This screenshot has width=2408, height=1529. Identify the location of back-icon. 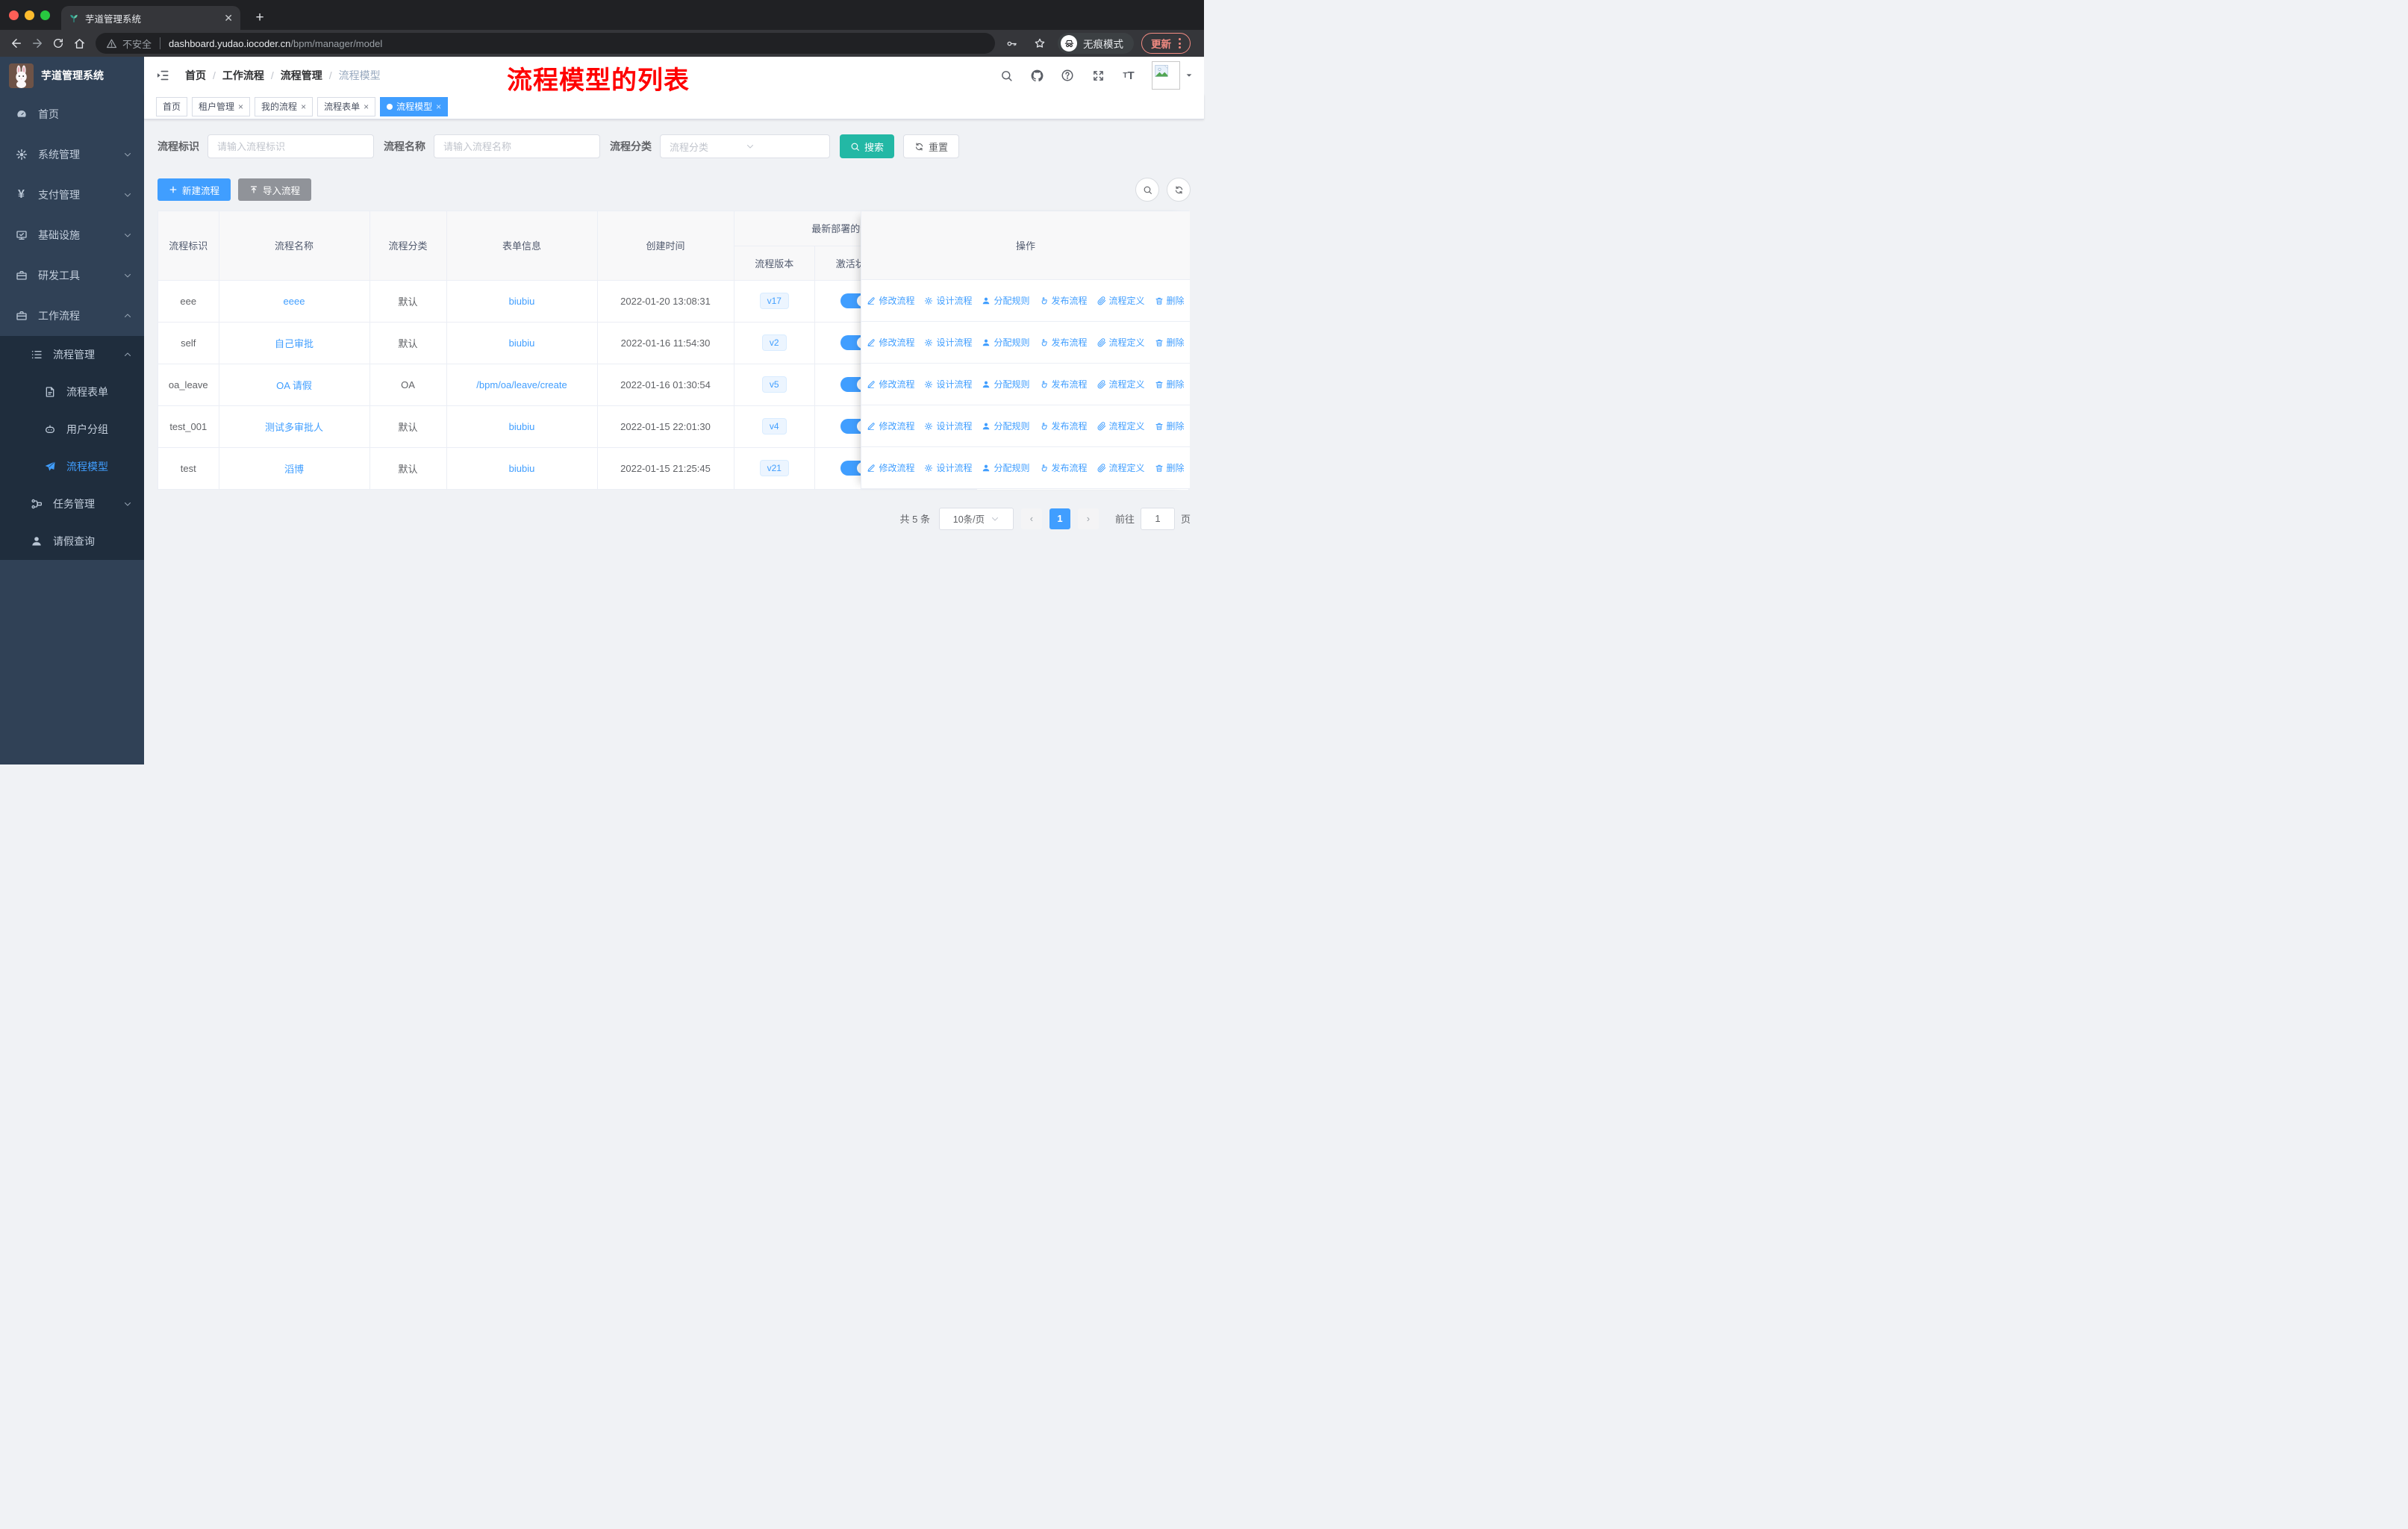
(16, 43).